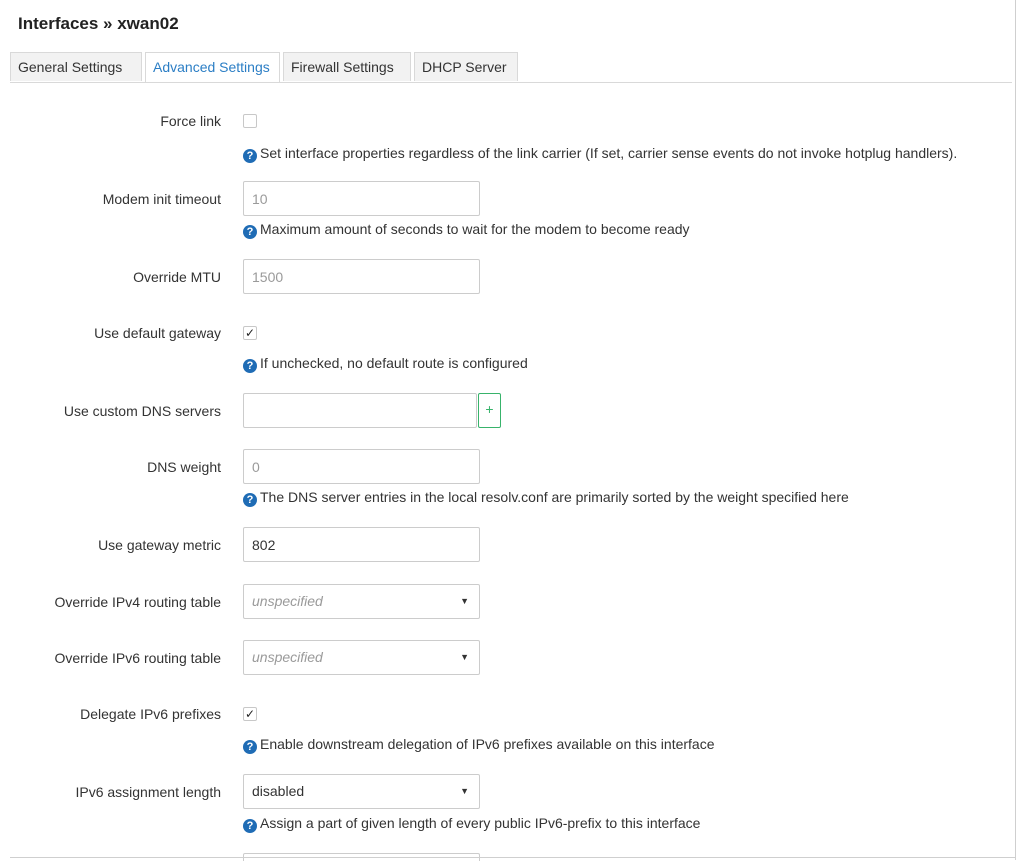 The image size is (1024, 861). Describe the element at coordinates (361, 276) in the screenshot. I see `override-mtu-input` at that location.